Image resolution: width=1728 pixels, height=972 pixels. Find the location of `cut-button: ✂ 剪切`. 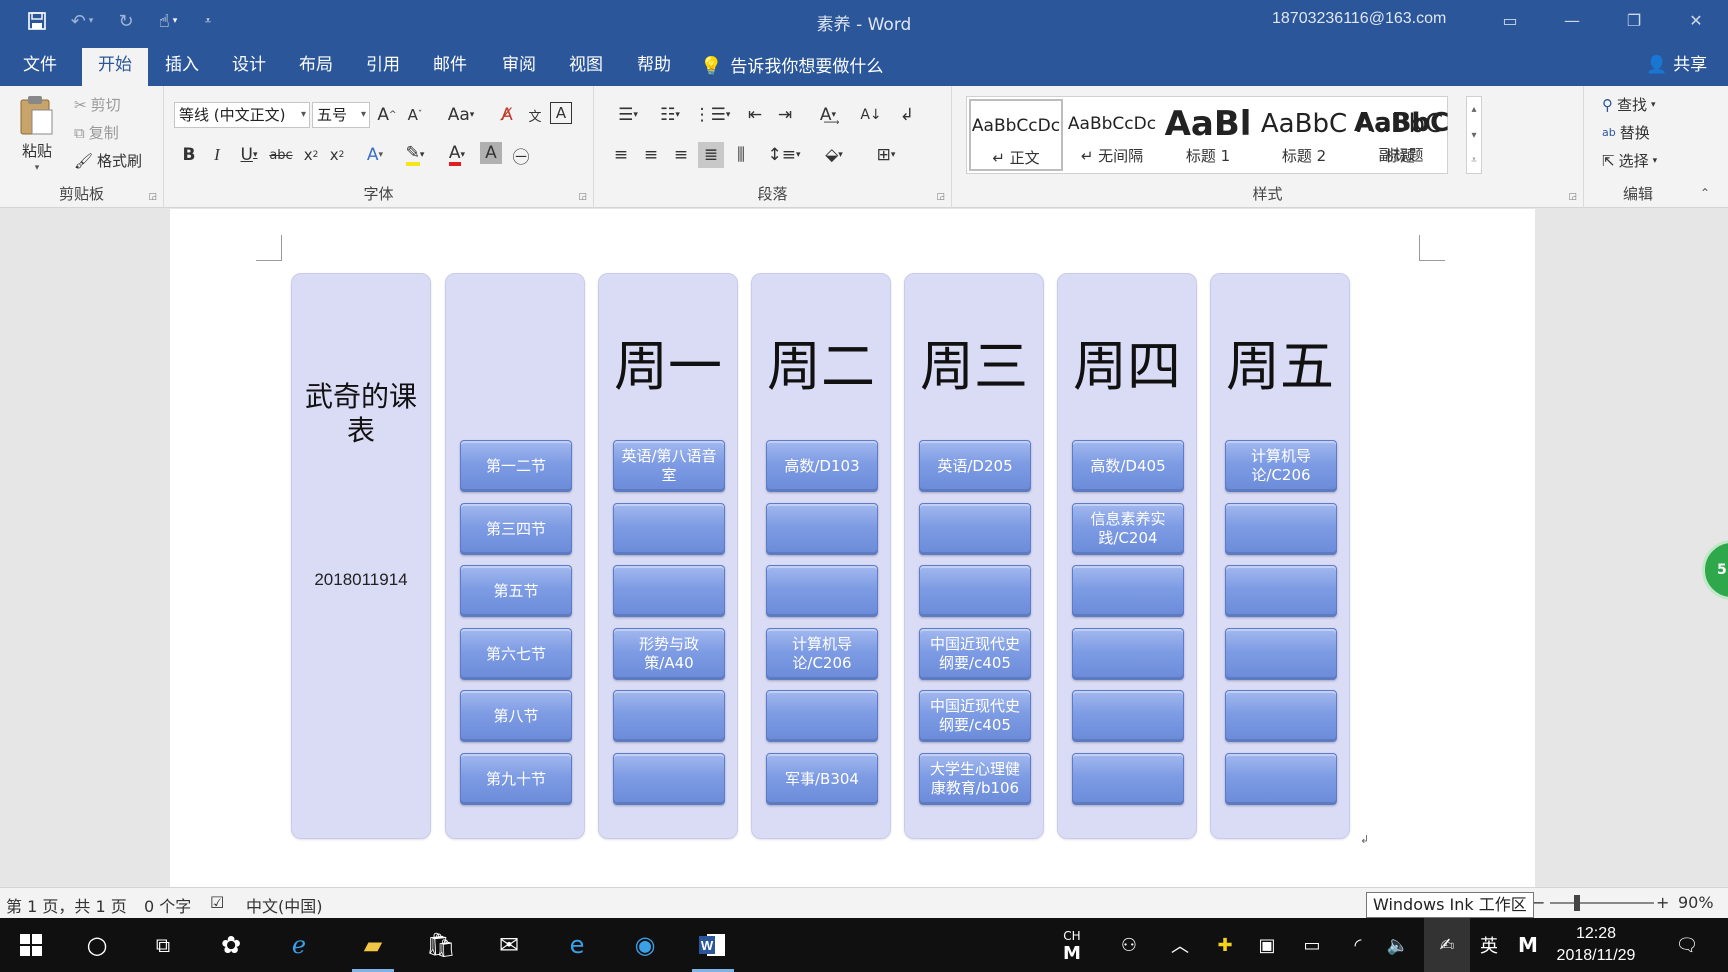

cut-button: ✂ 剪切 is located at coordinates (97, 104).